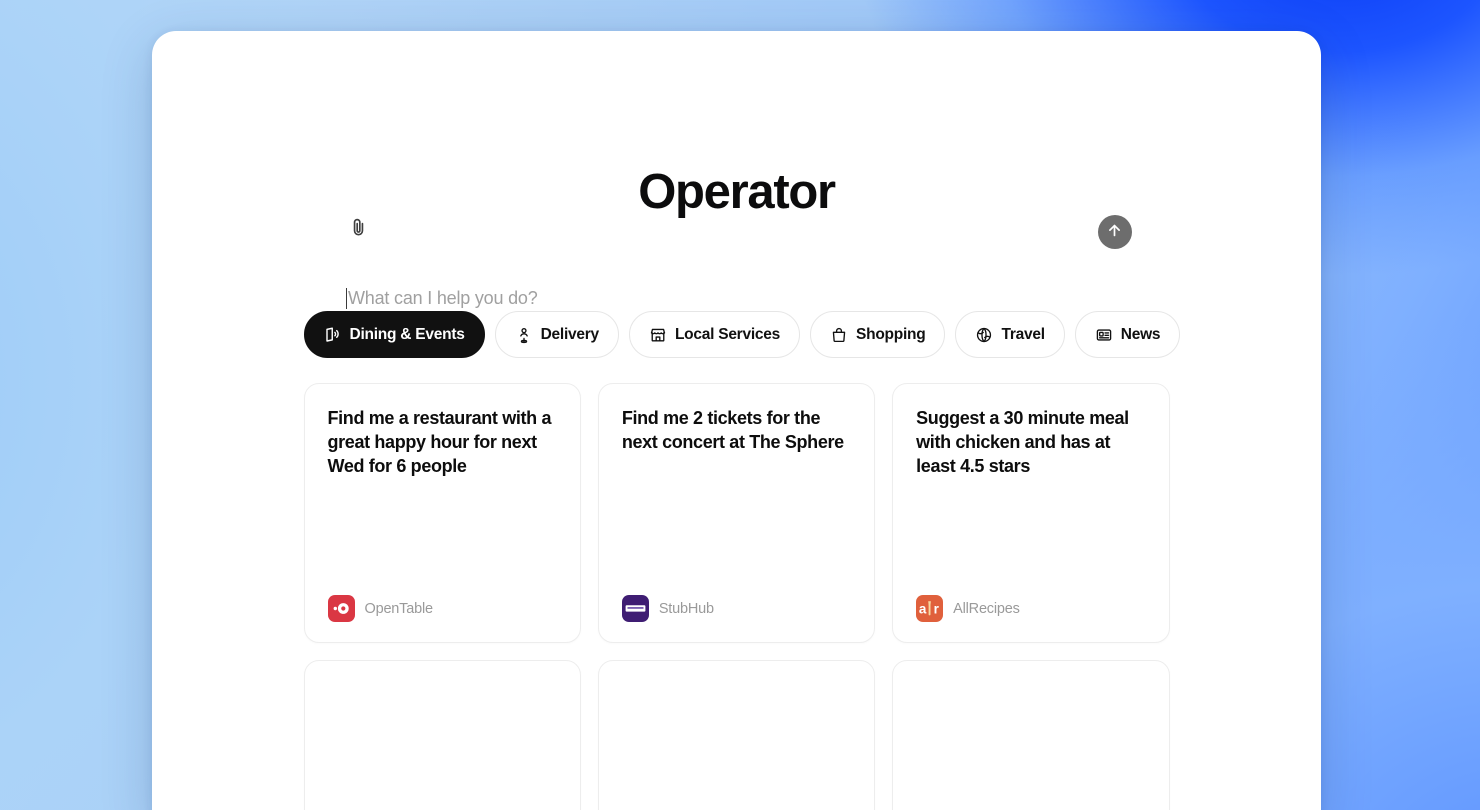 The width and height of the screenshot is (1480, 810). What do you see at coordinates (333, 335) in the screenshot?
I see `ticket-icon` at bounding box center [333, 335].